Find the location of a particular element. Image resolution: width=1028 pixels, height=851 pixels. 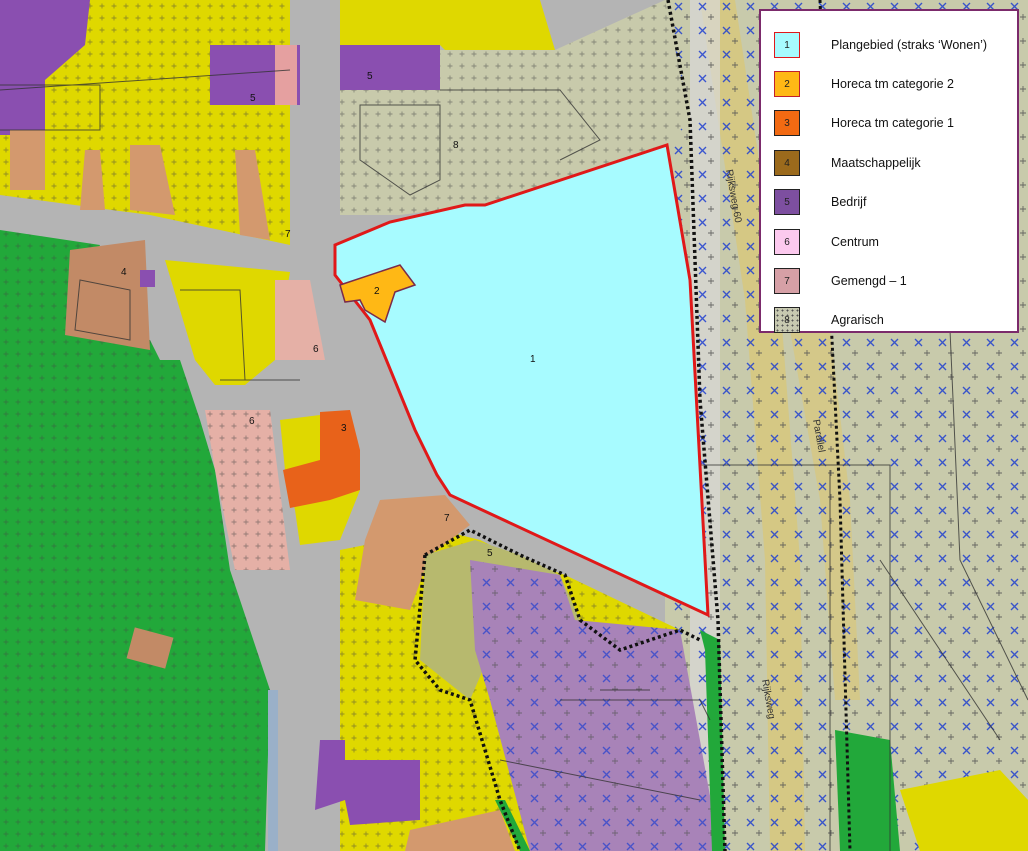

legend-item-plangebied: 1 Plangebied (straks ‘Wonen’) is located at coordinates (880, 45).